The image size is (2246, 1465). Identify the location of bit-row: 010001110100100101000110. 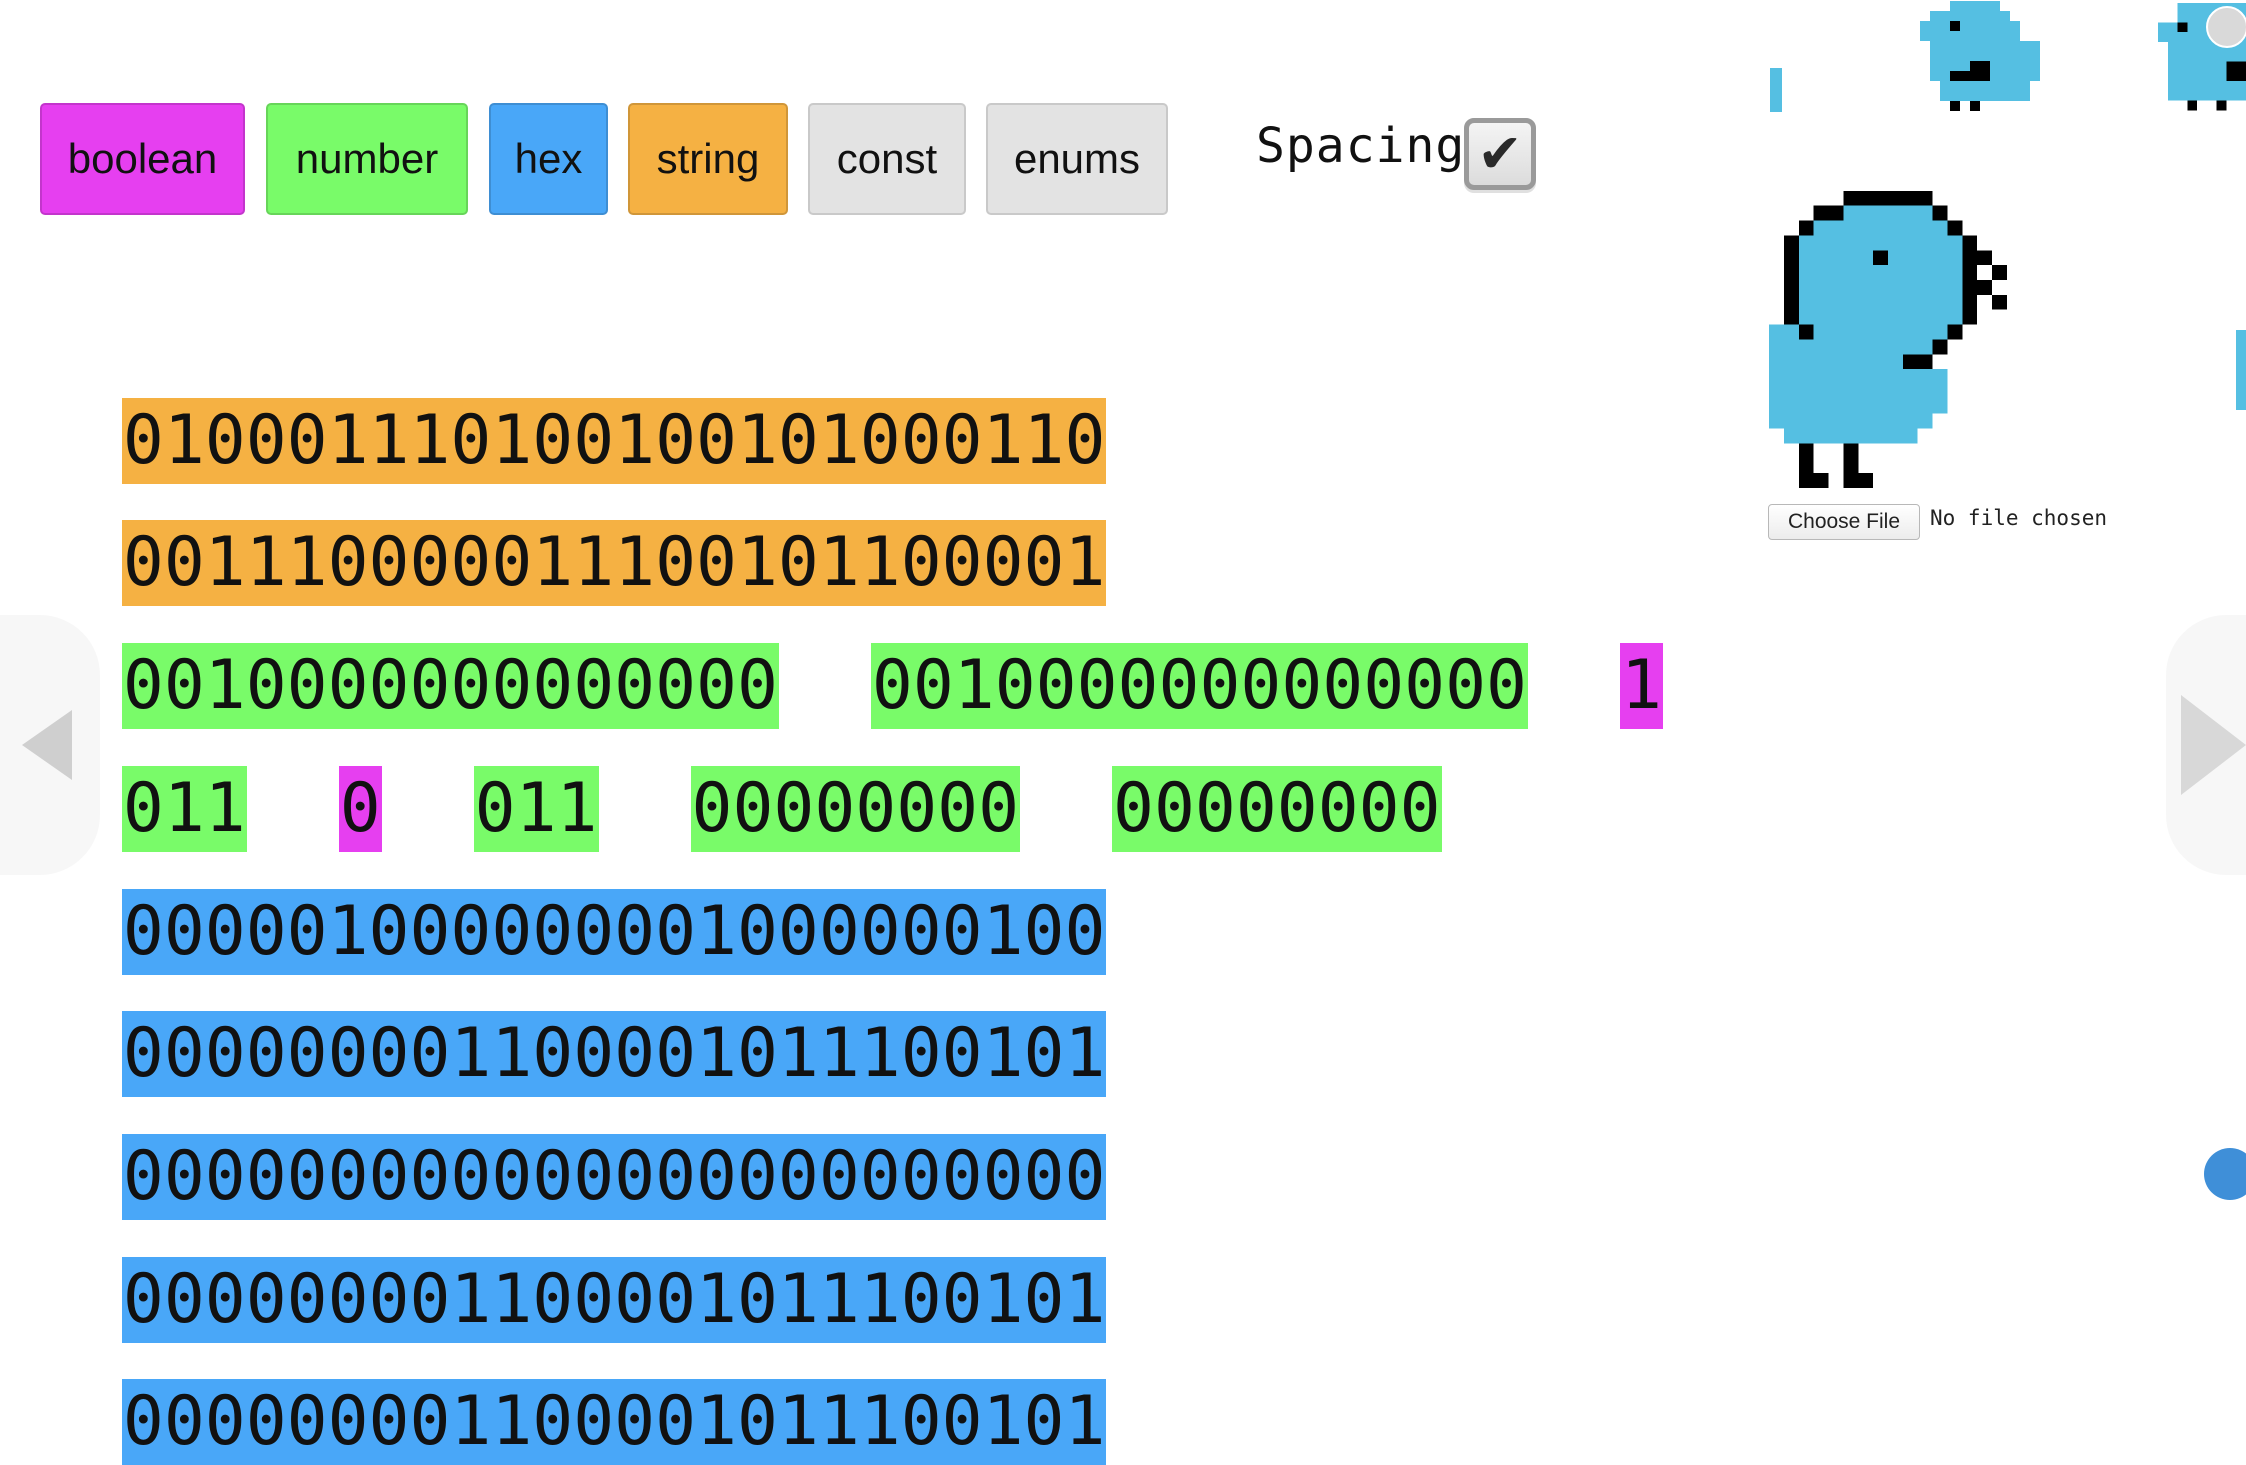
(573, 398).